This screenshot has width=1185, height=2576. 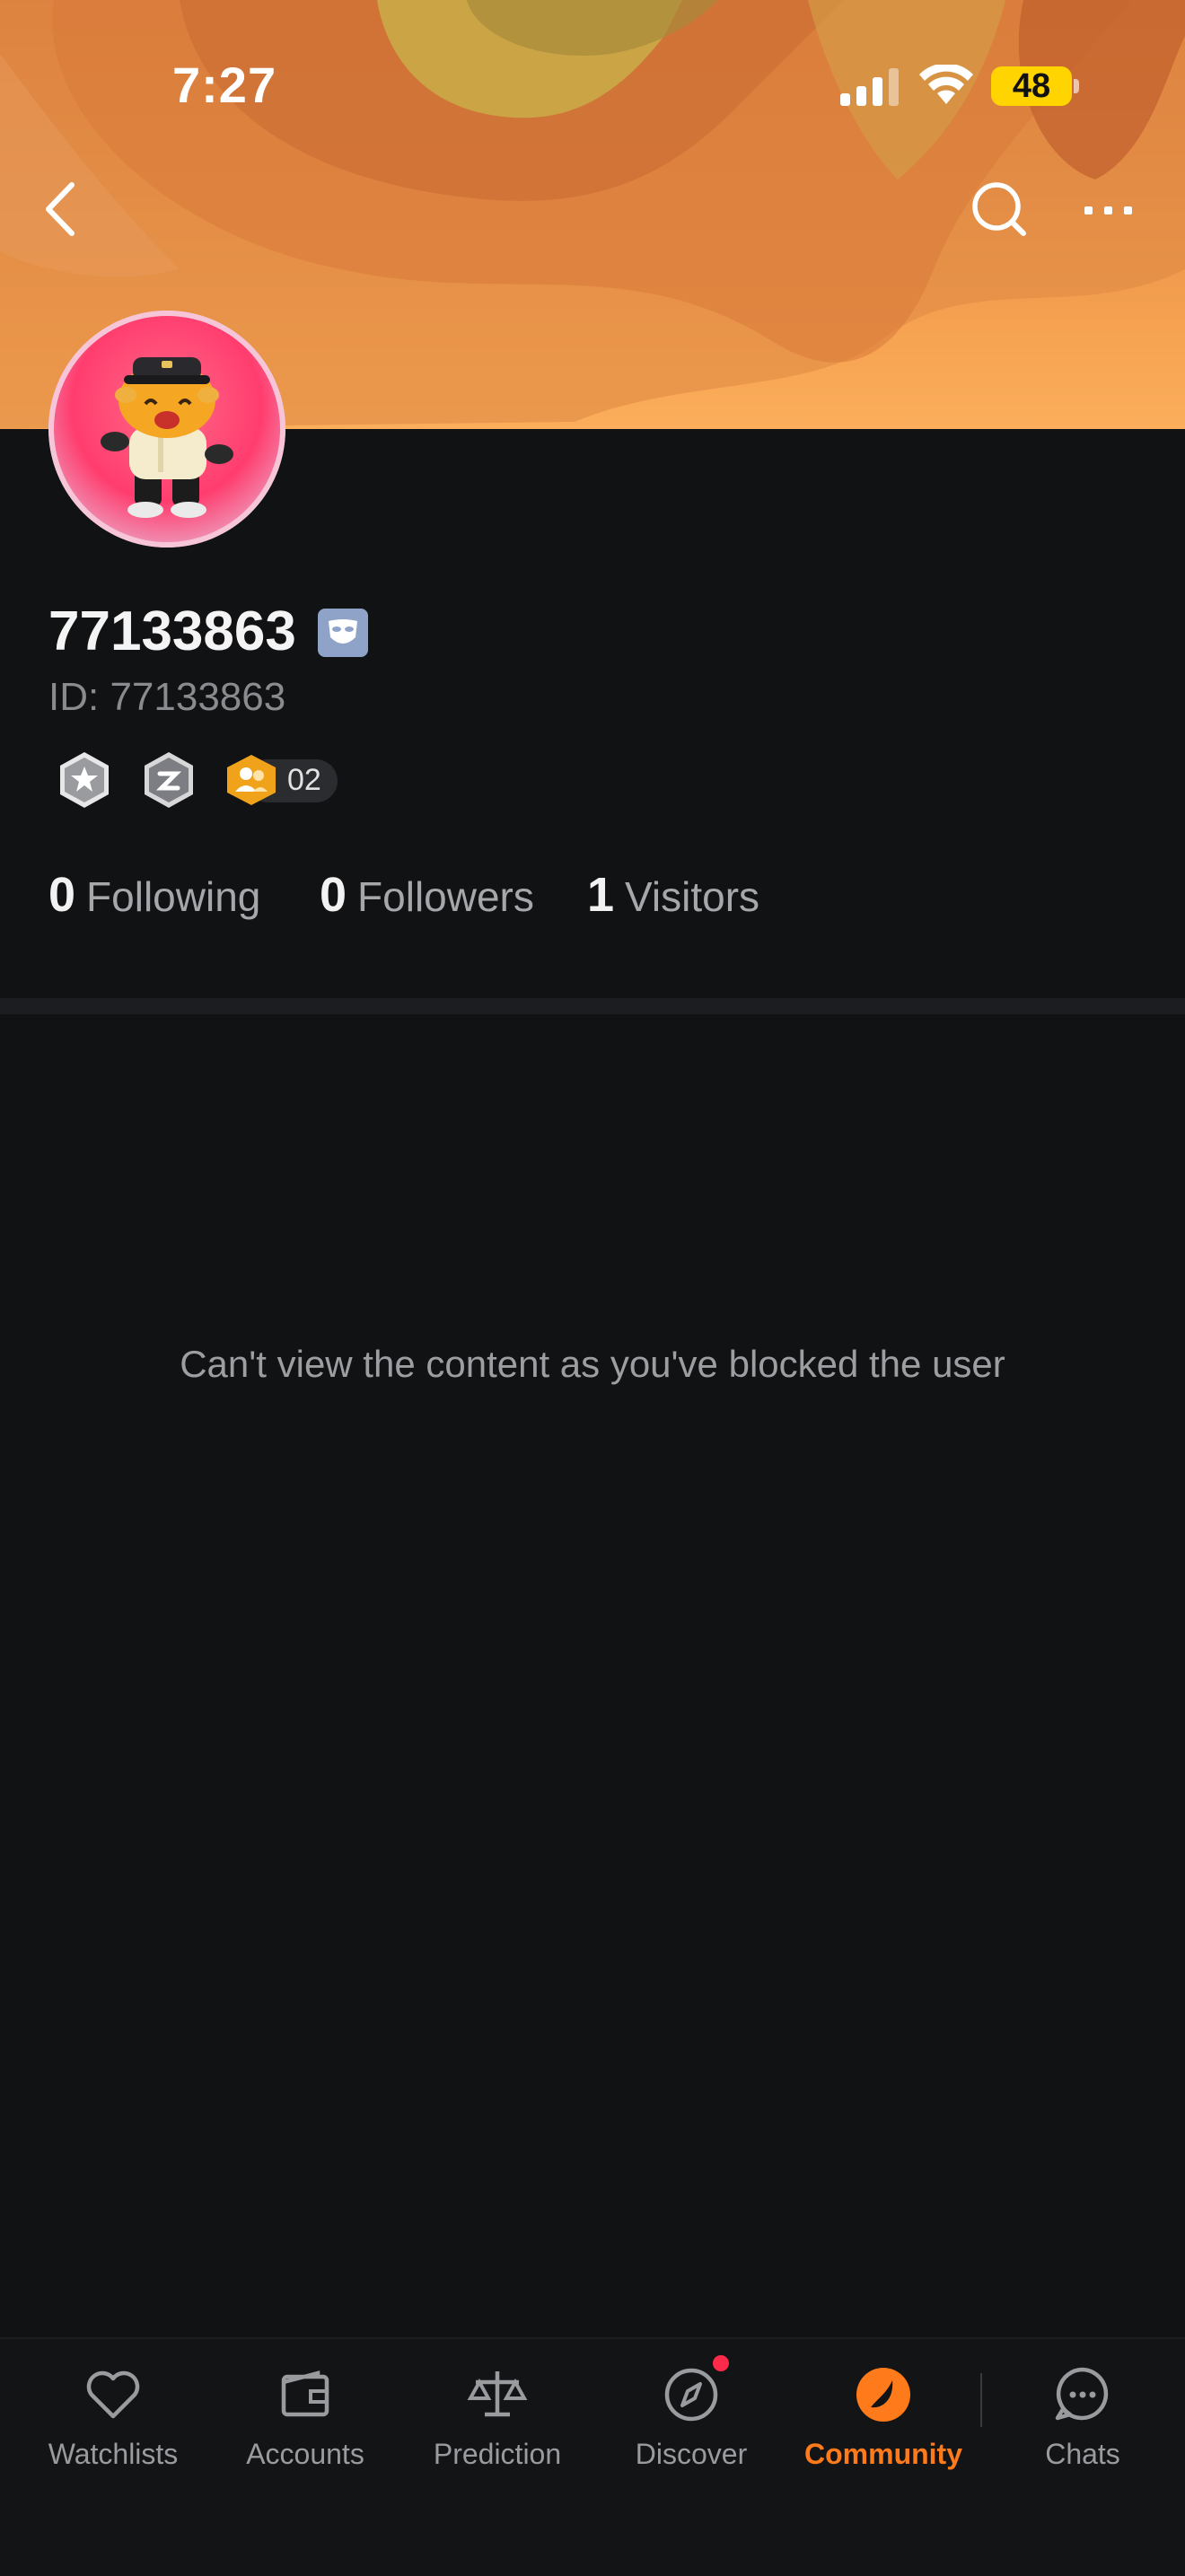 I want to click on stat-visitors-value: 1, so click(x=601, y=895).